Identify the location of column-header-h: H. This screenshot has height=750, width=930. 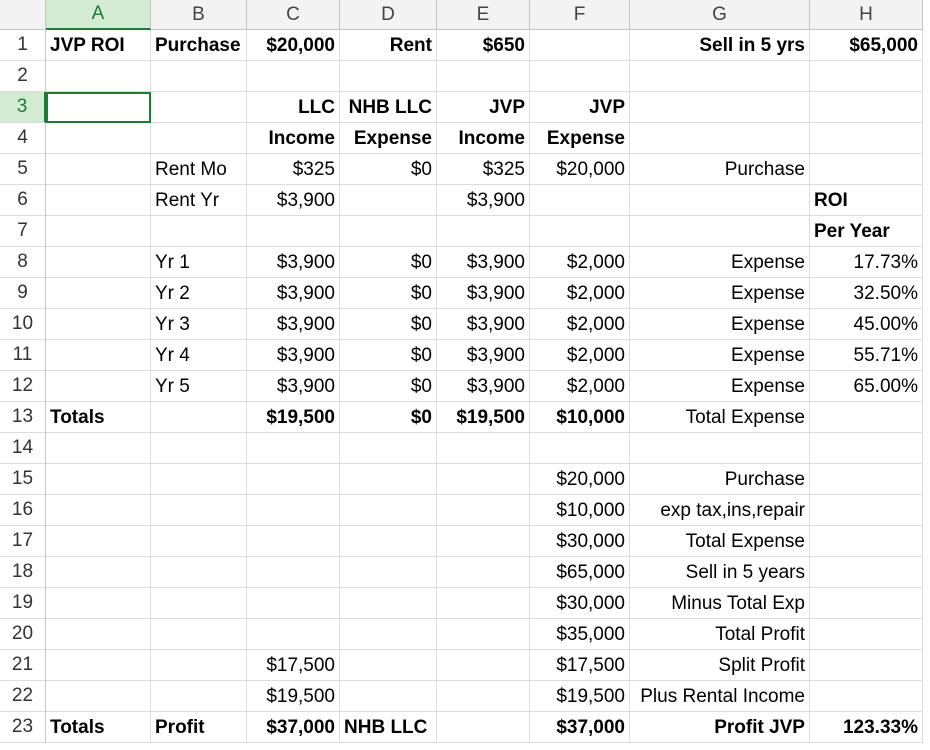
(866, 15).